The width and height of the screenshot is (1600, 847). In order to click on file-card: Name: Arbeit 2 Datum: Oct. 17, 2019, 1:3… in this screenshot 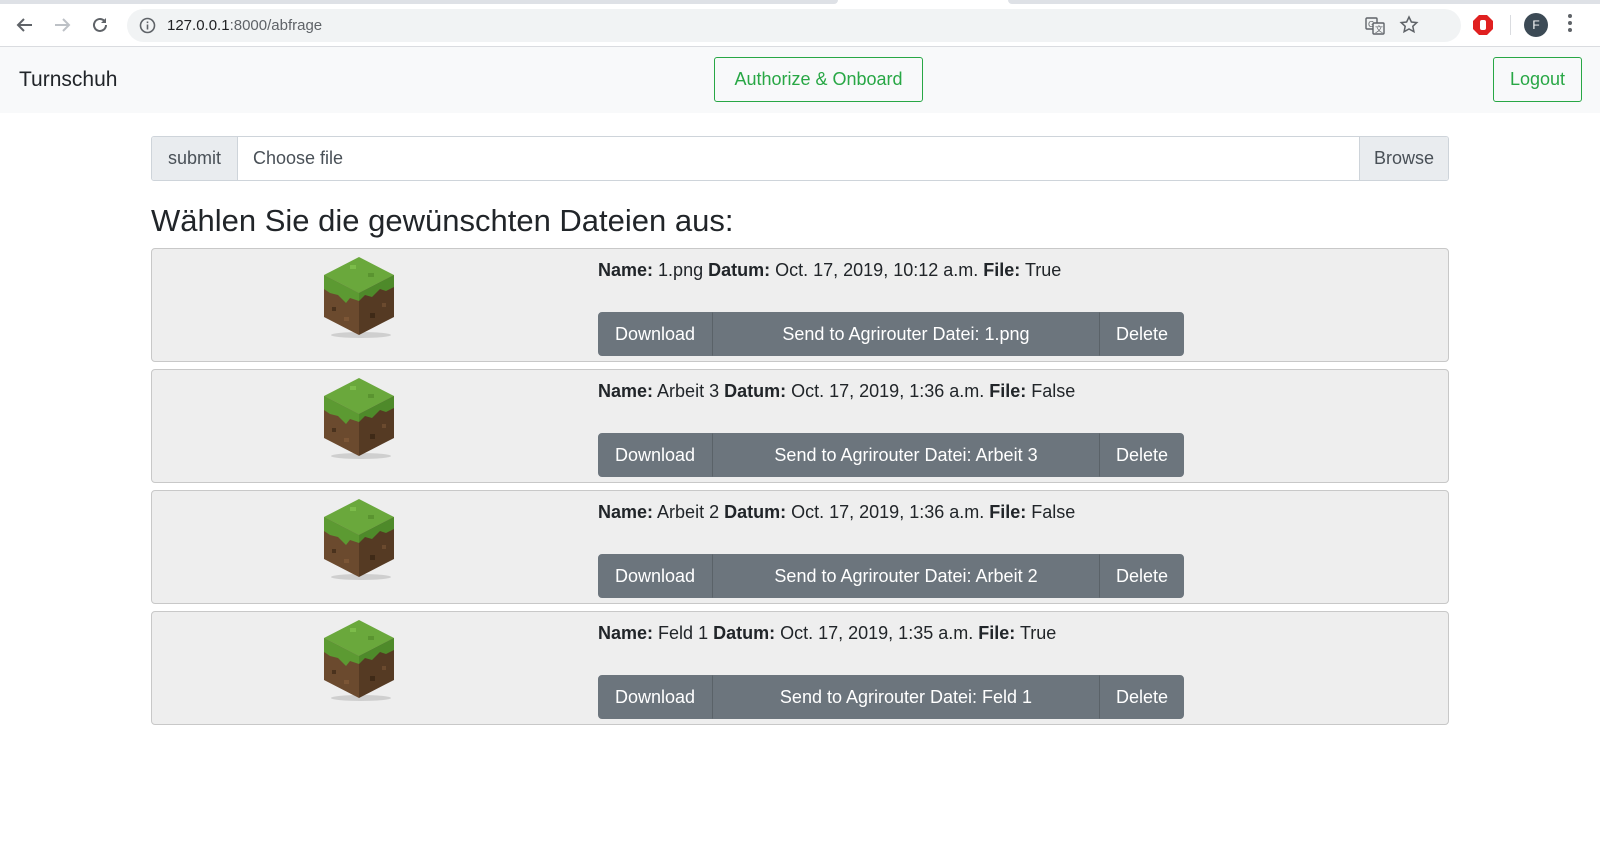, I will do `click(800, 547)`.